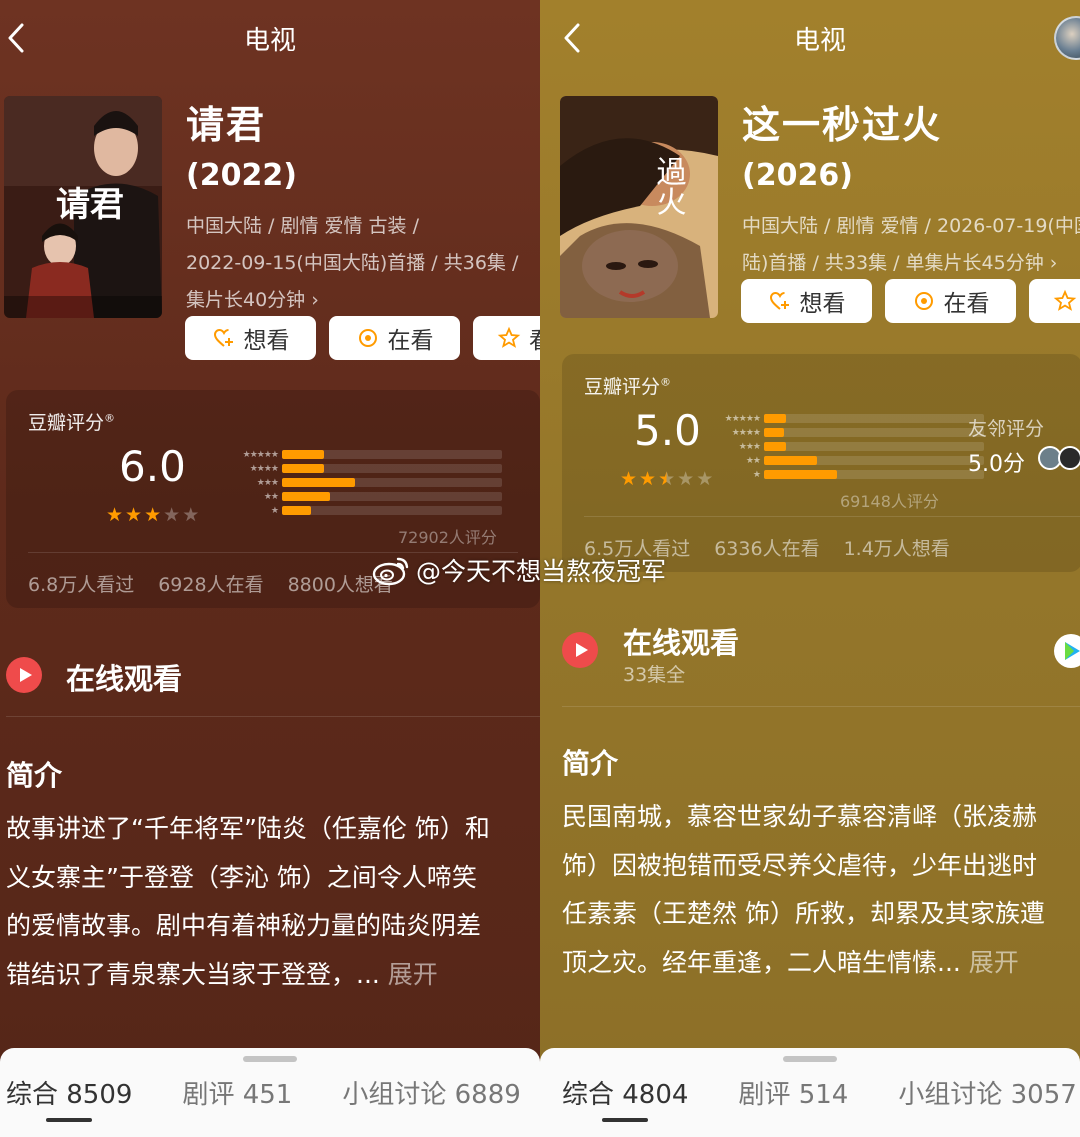 The width and height of the screenshot is (1080, 1137). What do you see at coordinates (83, 207) in the screenshot?
I see `poster-image: 请君` at bounding box center [83, 207].